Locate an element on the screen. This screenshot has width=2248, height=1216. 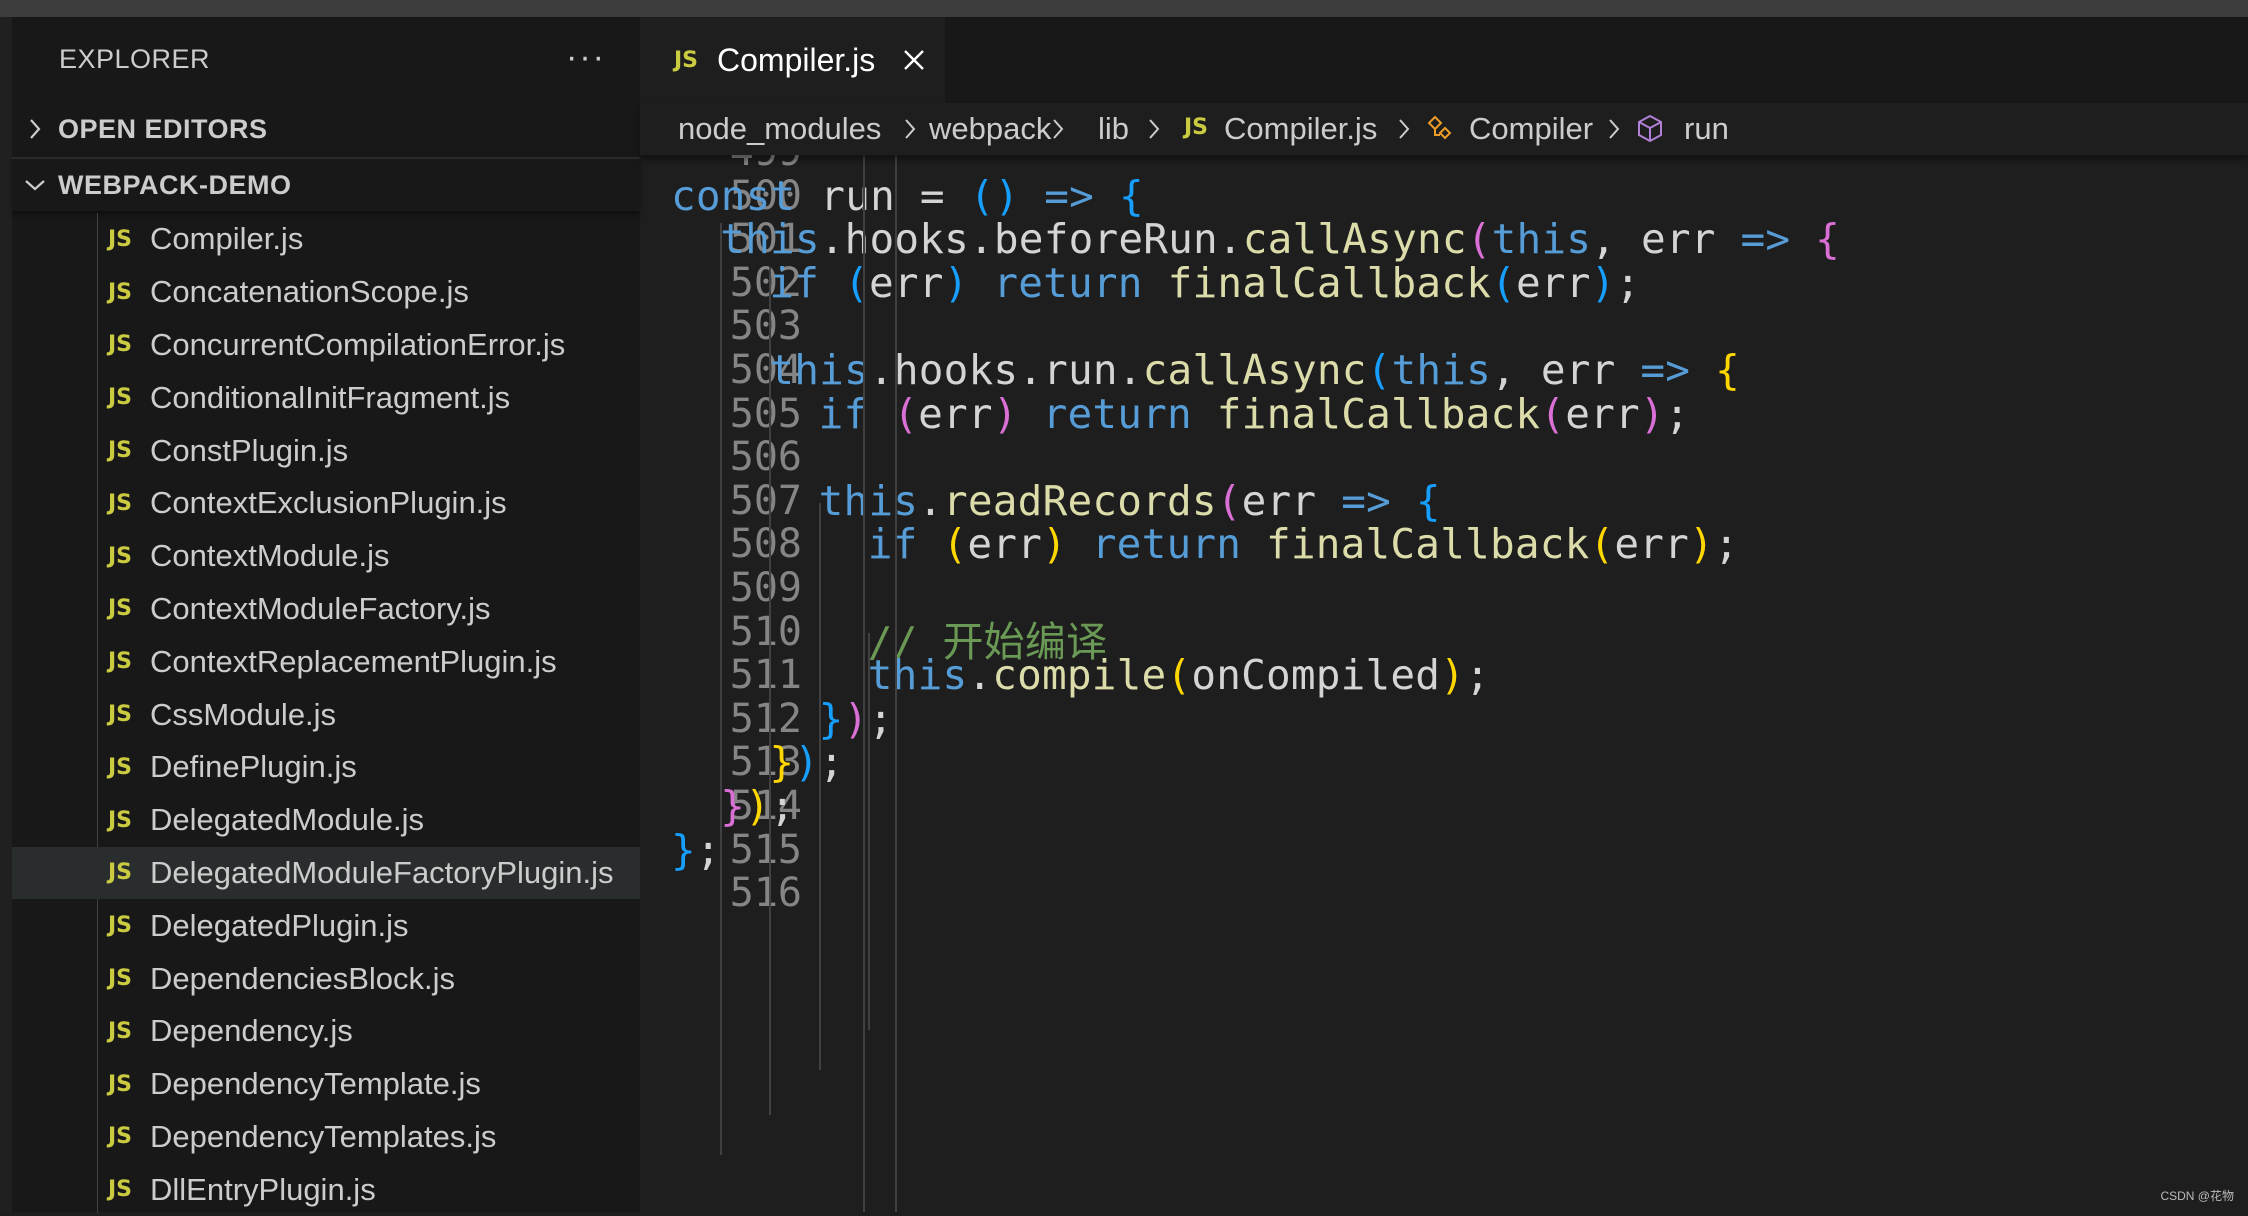
file-item: JS Compiler.js is located at coordinates (326, 239).